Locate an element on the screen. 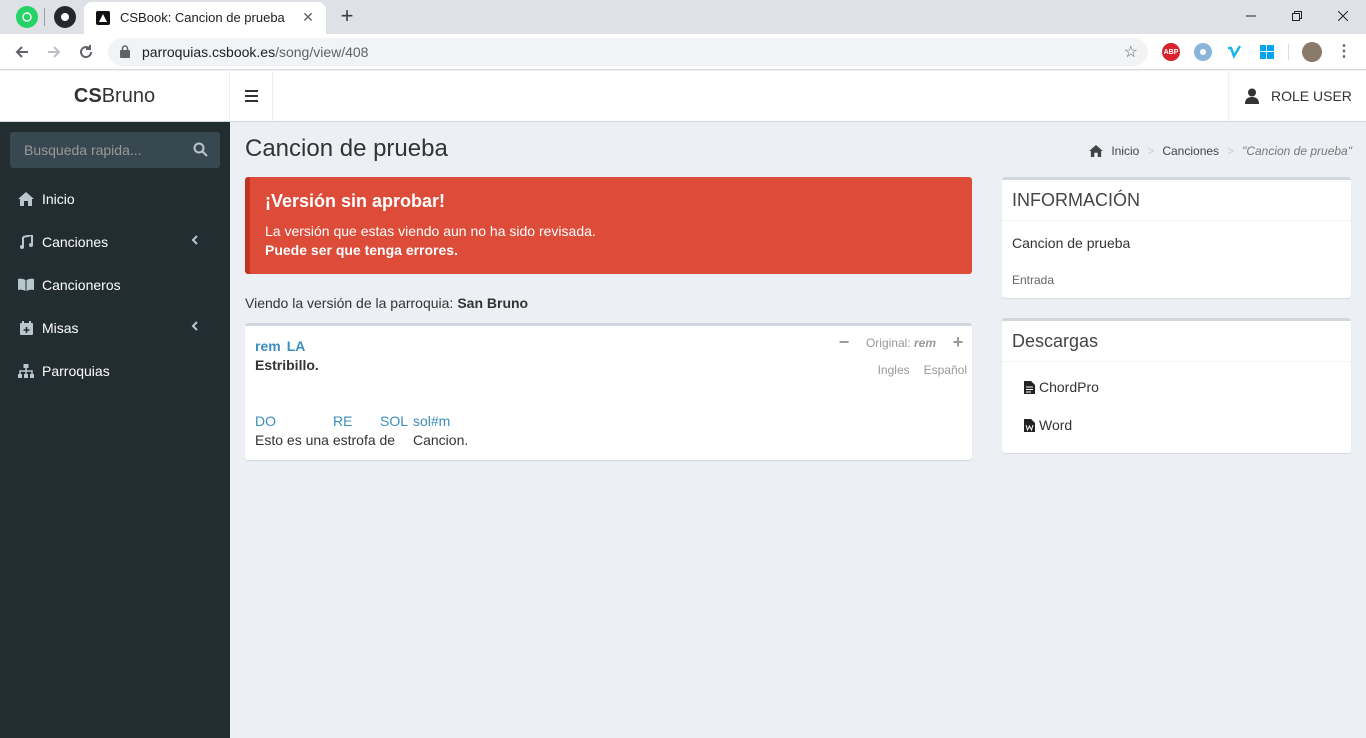 This screenshot has width=1366, height=738. breadcrumb: Inicio > Canciones > "Cancion de prueba" is located at coordinates (1220, 151).